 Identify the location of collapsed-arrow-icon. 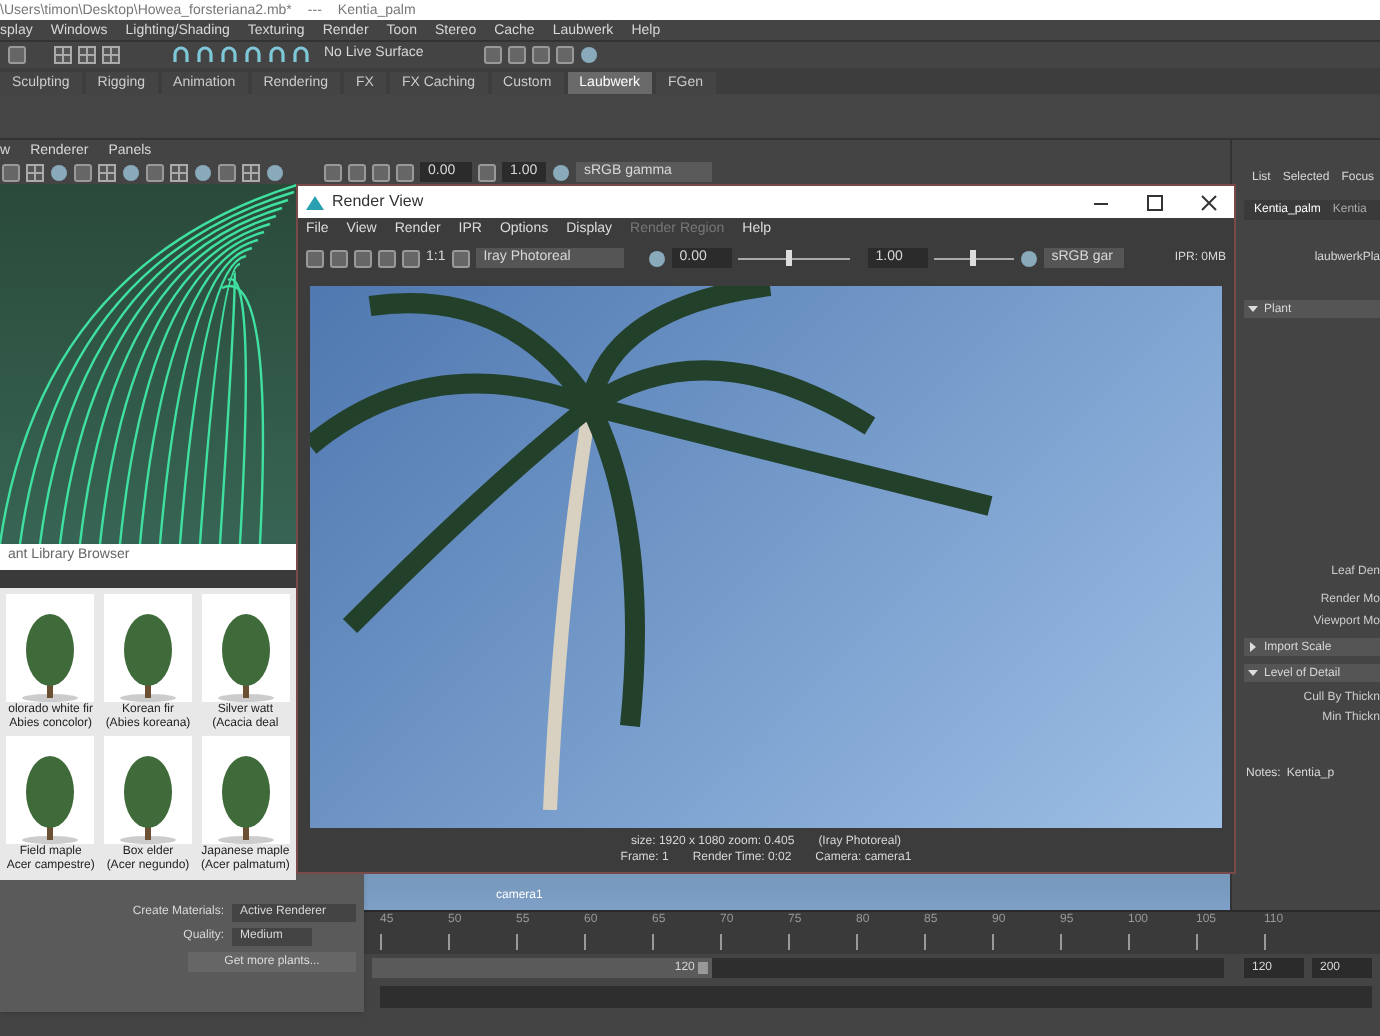
(1253, 647).